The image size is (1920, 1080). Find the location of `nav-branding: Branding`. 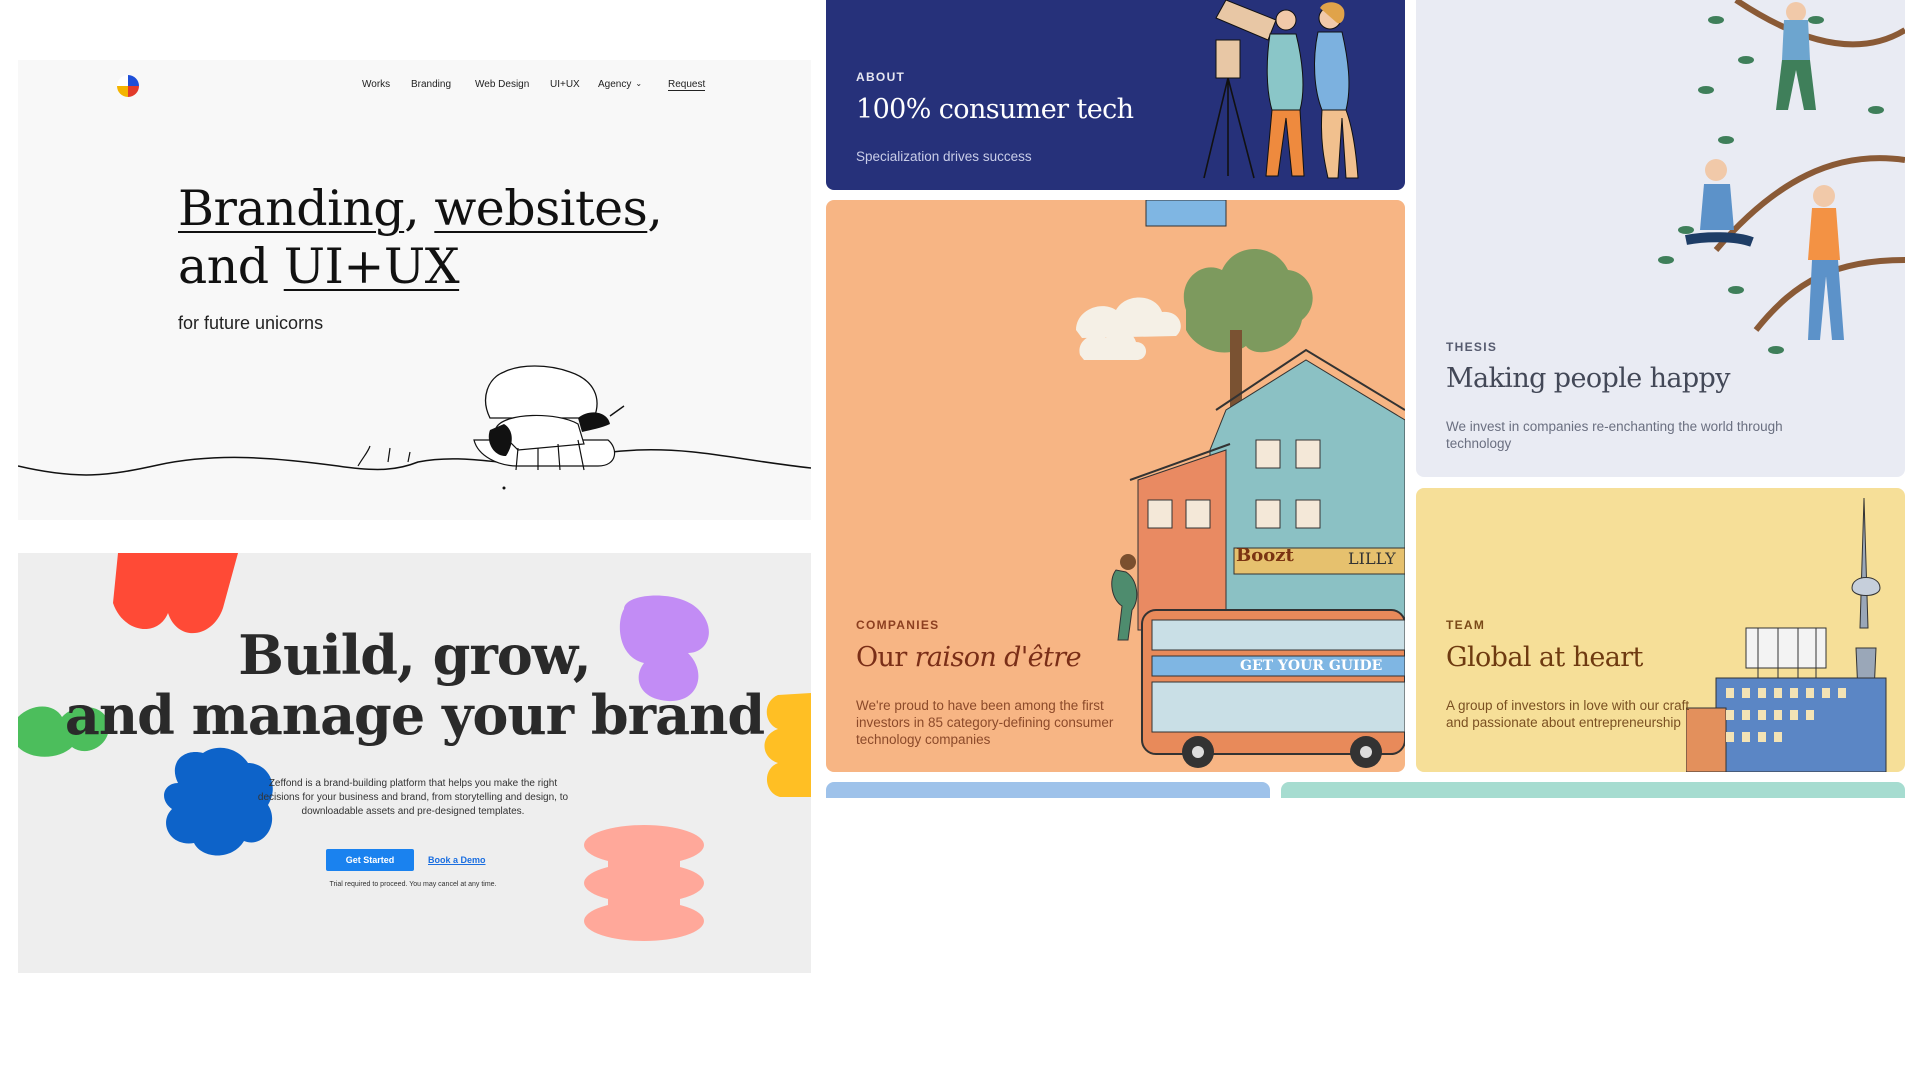

nav-branding: Branding is located at coordinates (431, 84).